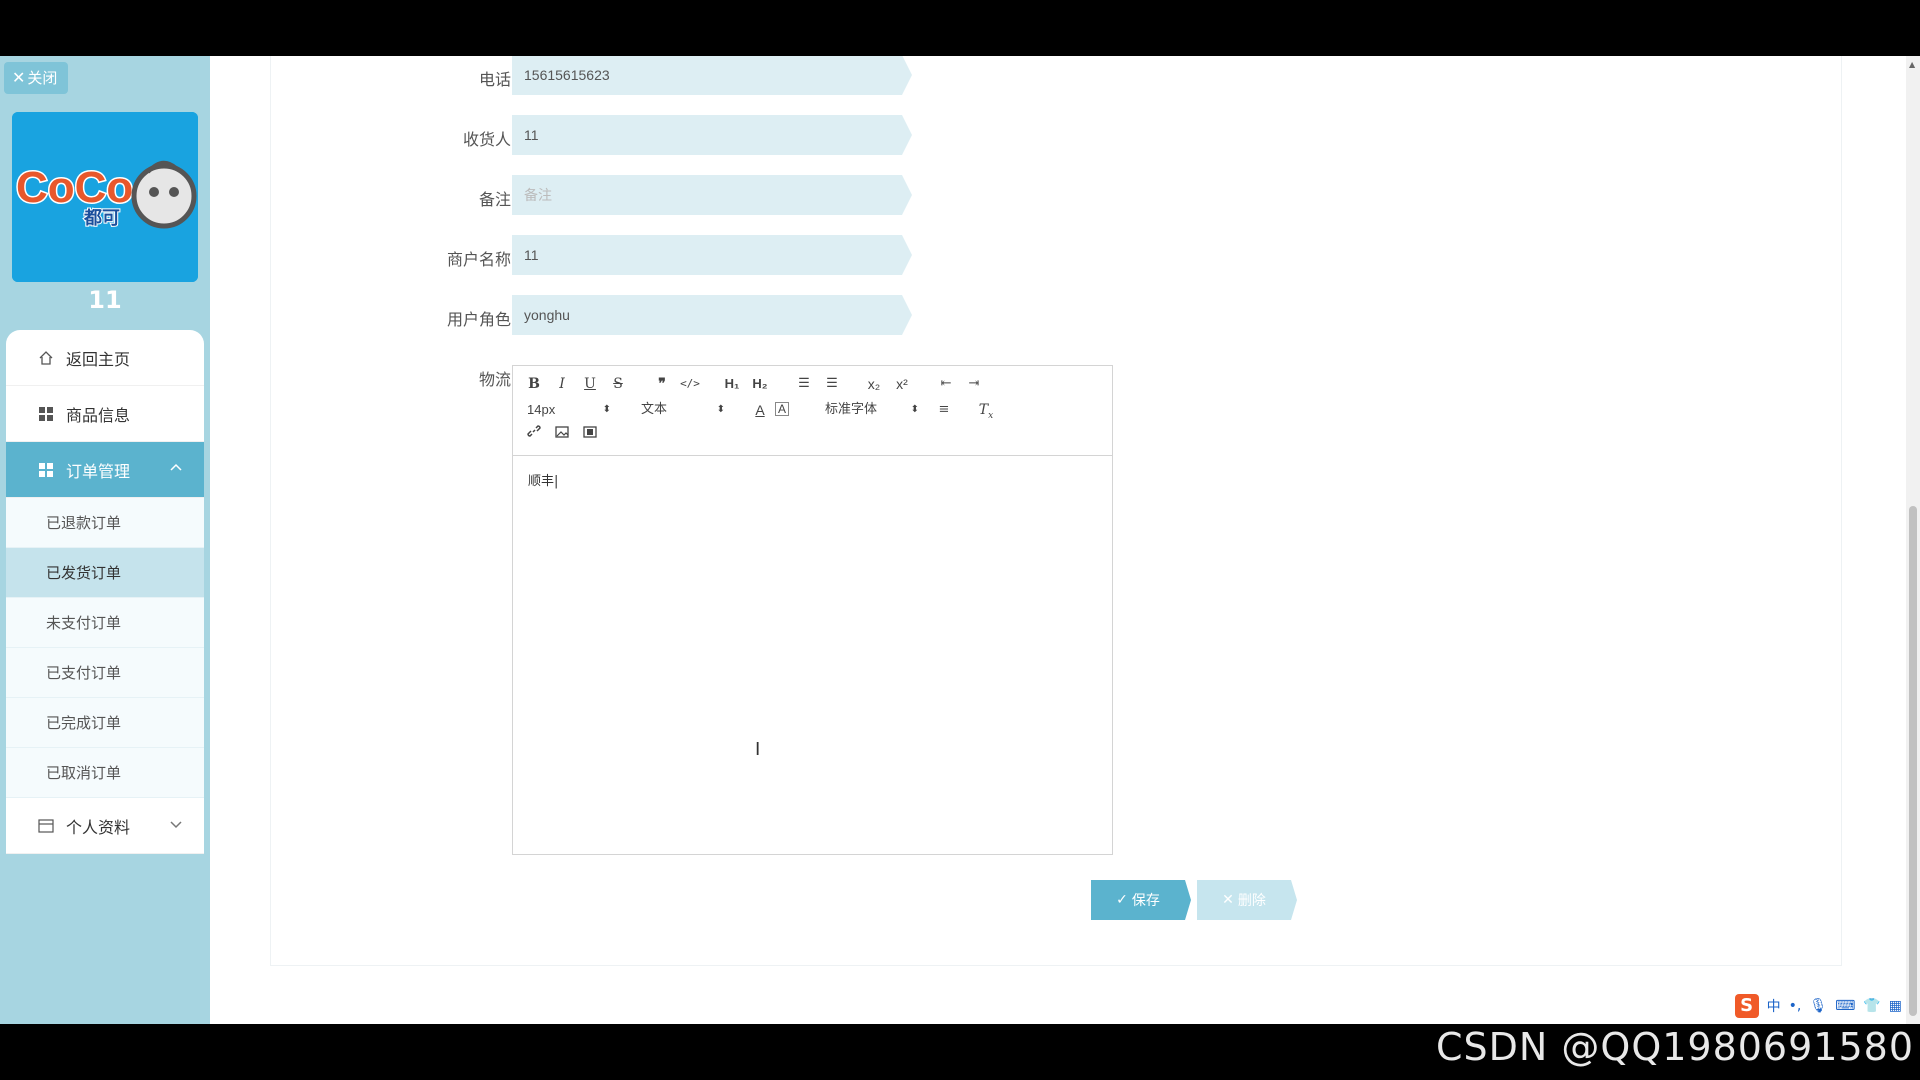  What do you see at coordinates (618, 384) in the screenshot?
I see `strikethrough-icon: S` at bounding box center [618, 384].